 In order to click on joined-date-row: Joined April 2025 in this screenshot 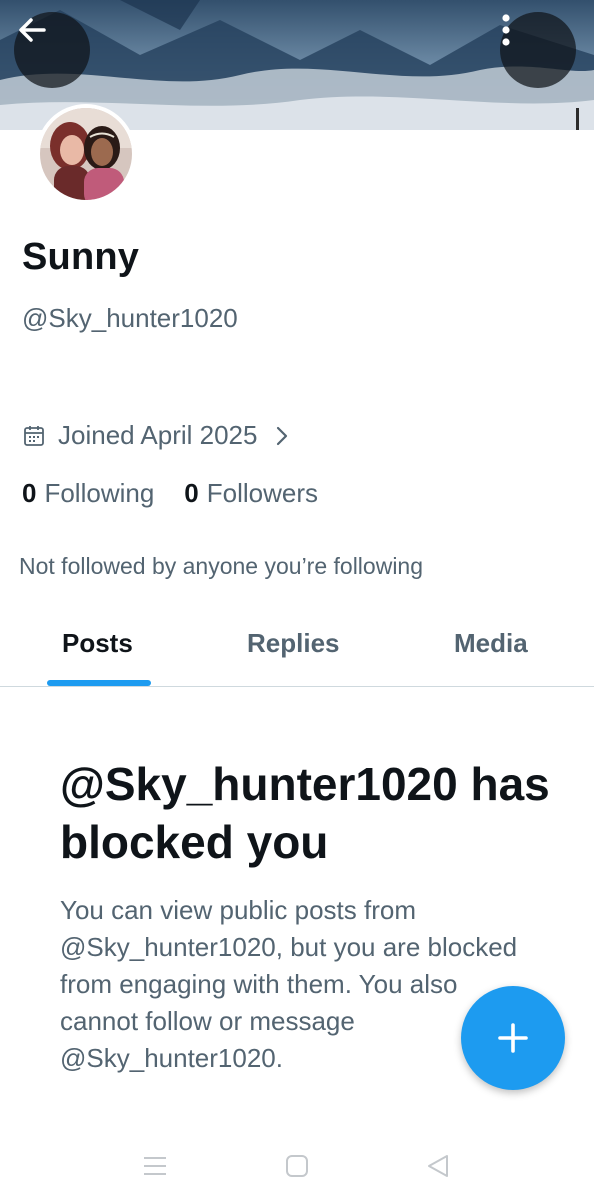, I will do `click(155, 435)`.